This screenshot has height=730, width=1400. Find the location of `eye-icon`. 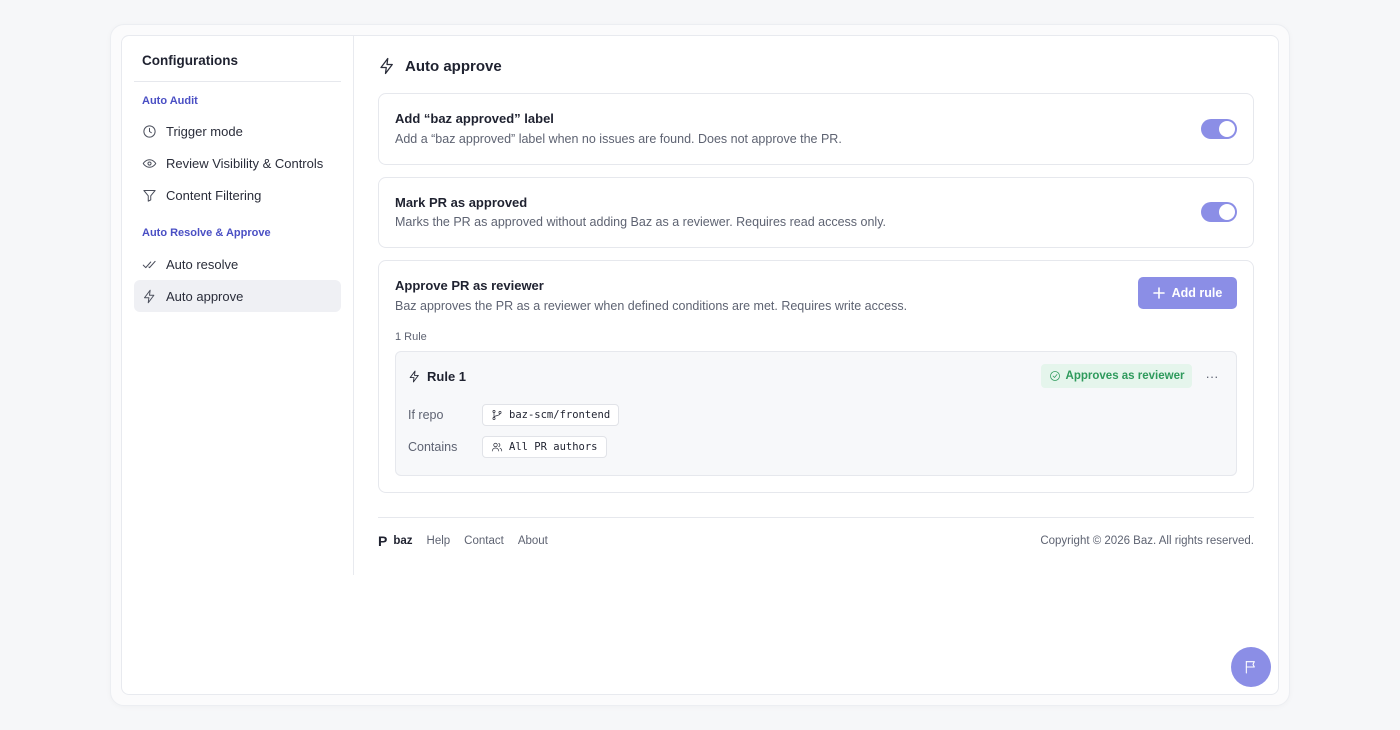

eye-icon is located at coordinates (149, 163).